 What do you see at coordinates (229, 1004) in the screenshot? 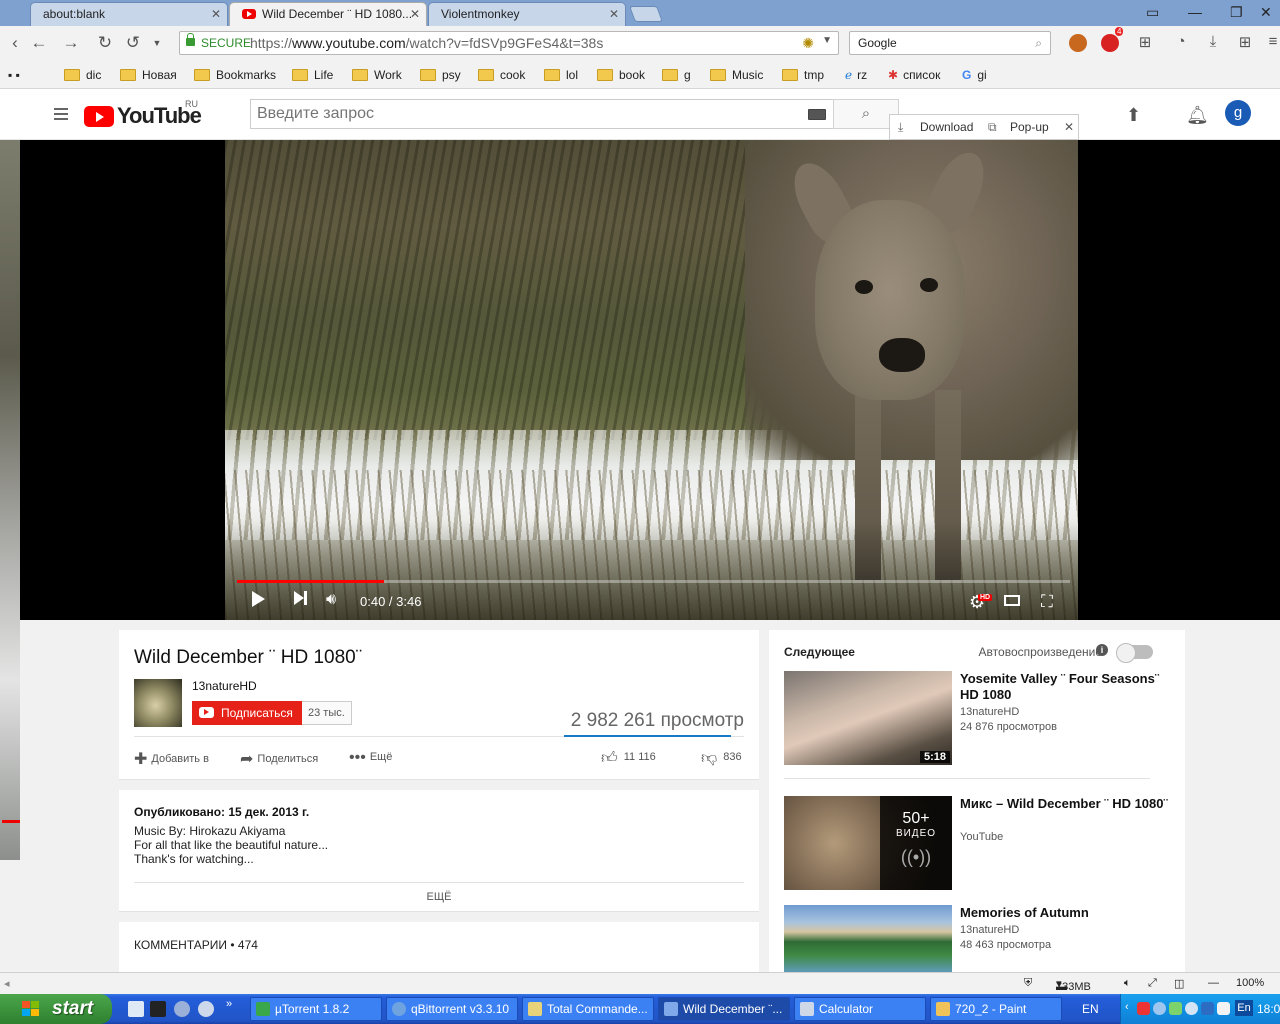
I see `chevron-right-icon: »` at bounding box center [229, 1004].